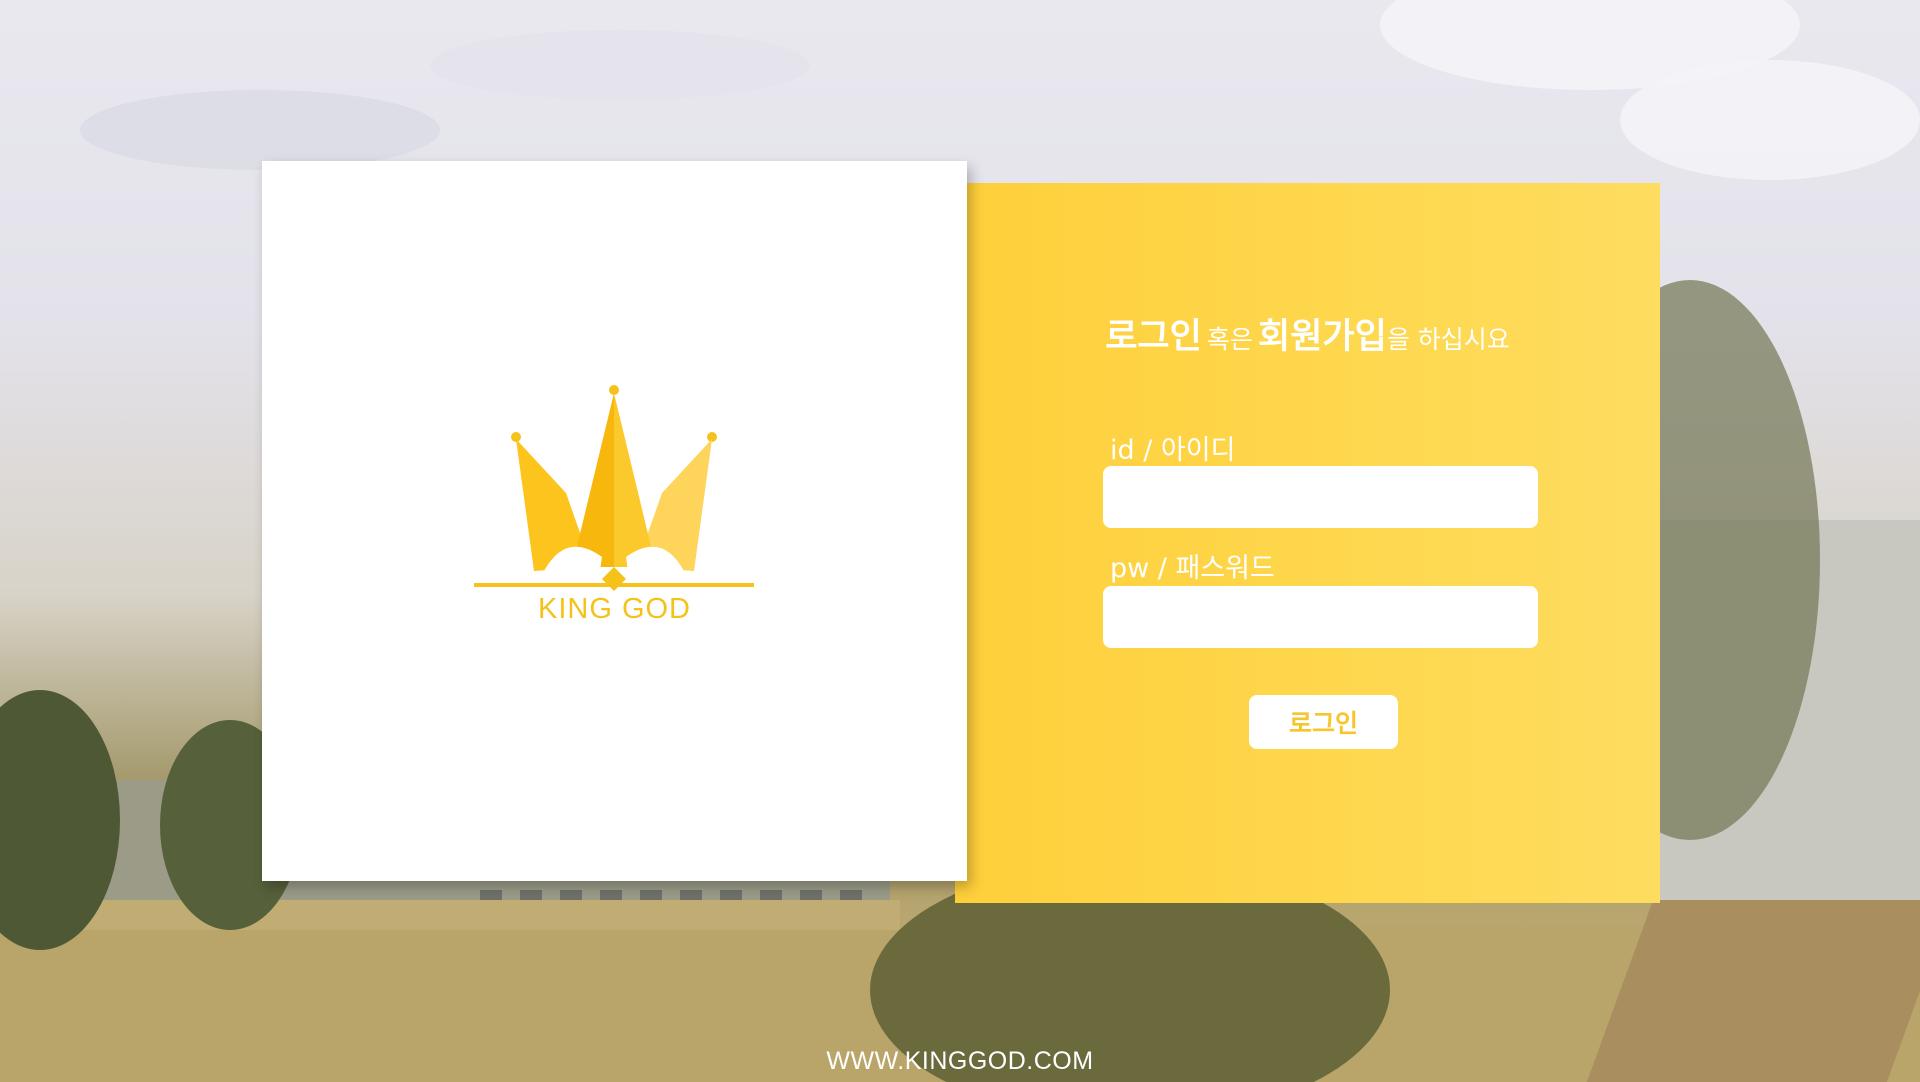  I want to click on id-input, so click(1320, 497).